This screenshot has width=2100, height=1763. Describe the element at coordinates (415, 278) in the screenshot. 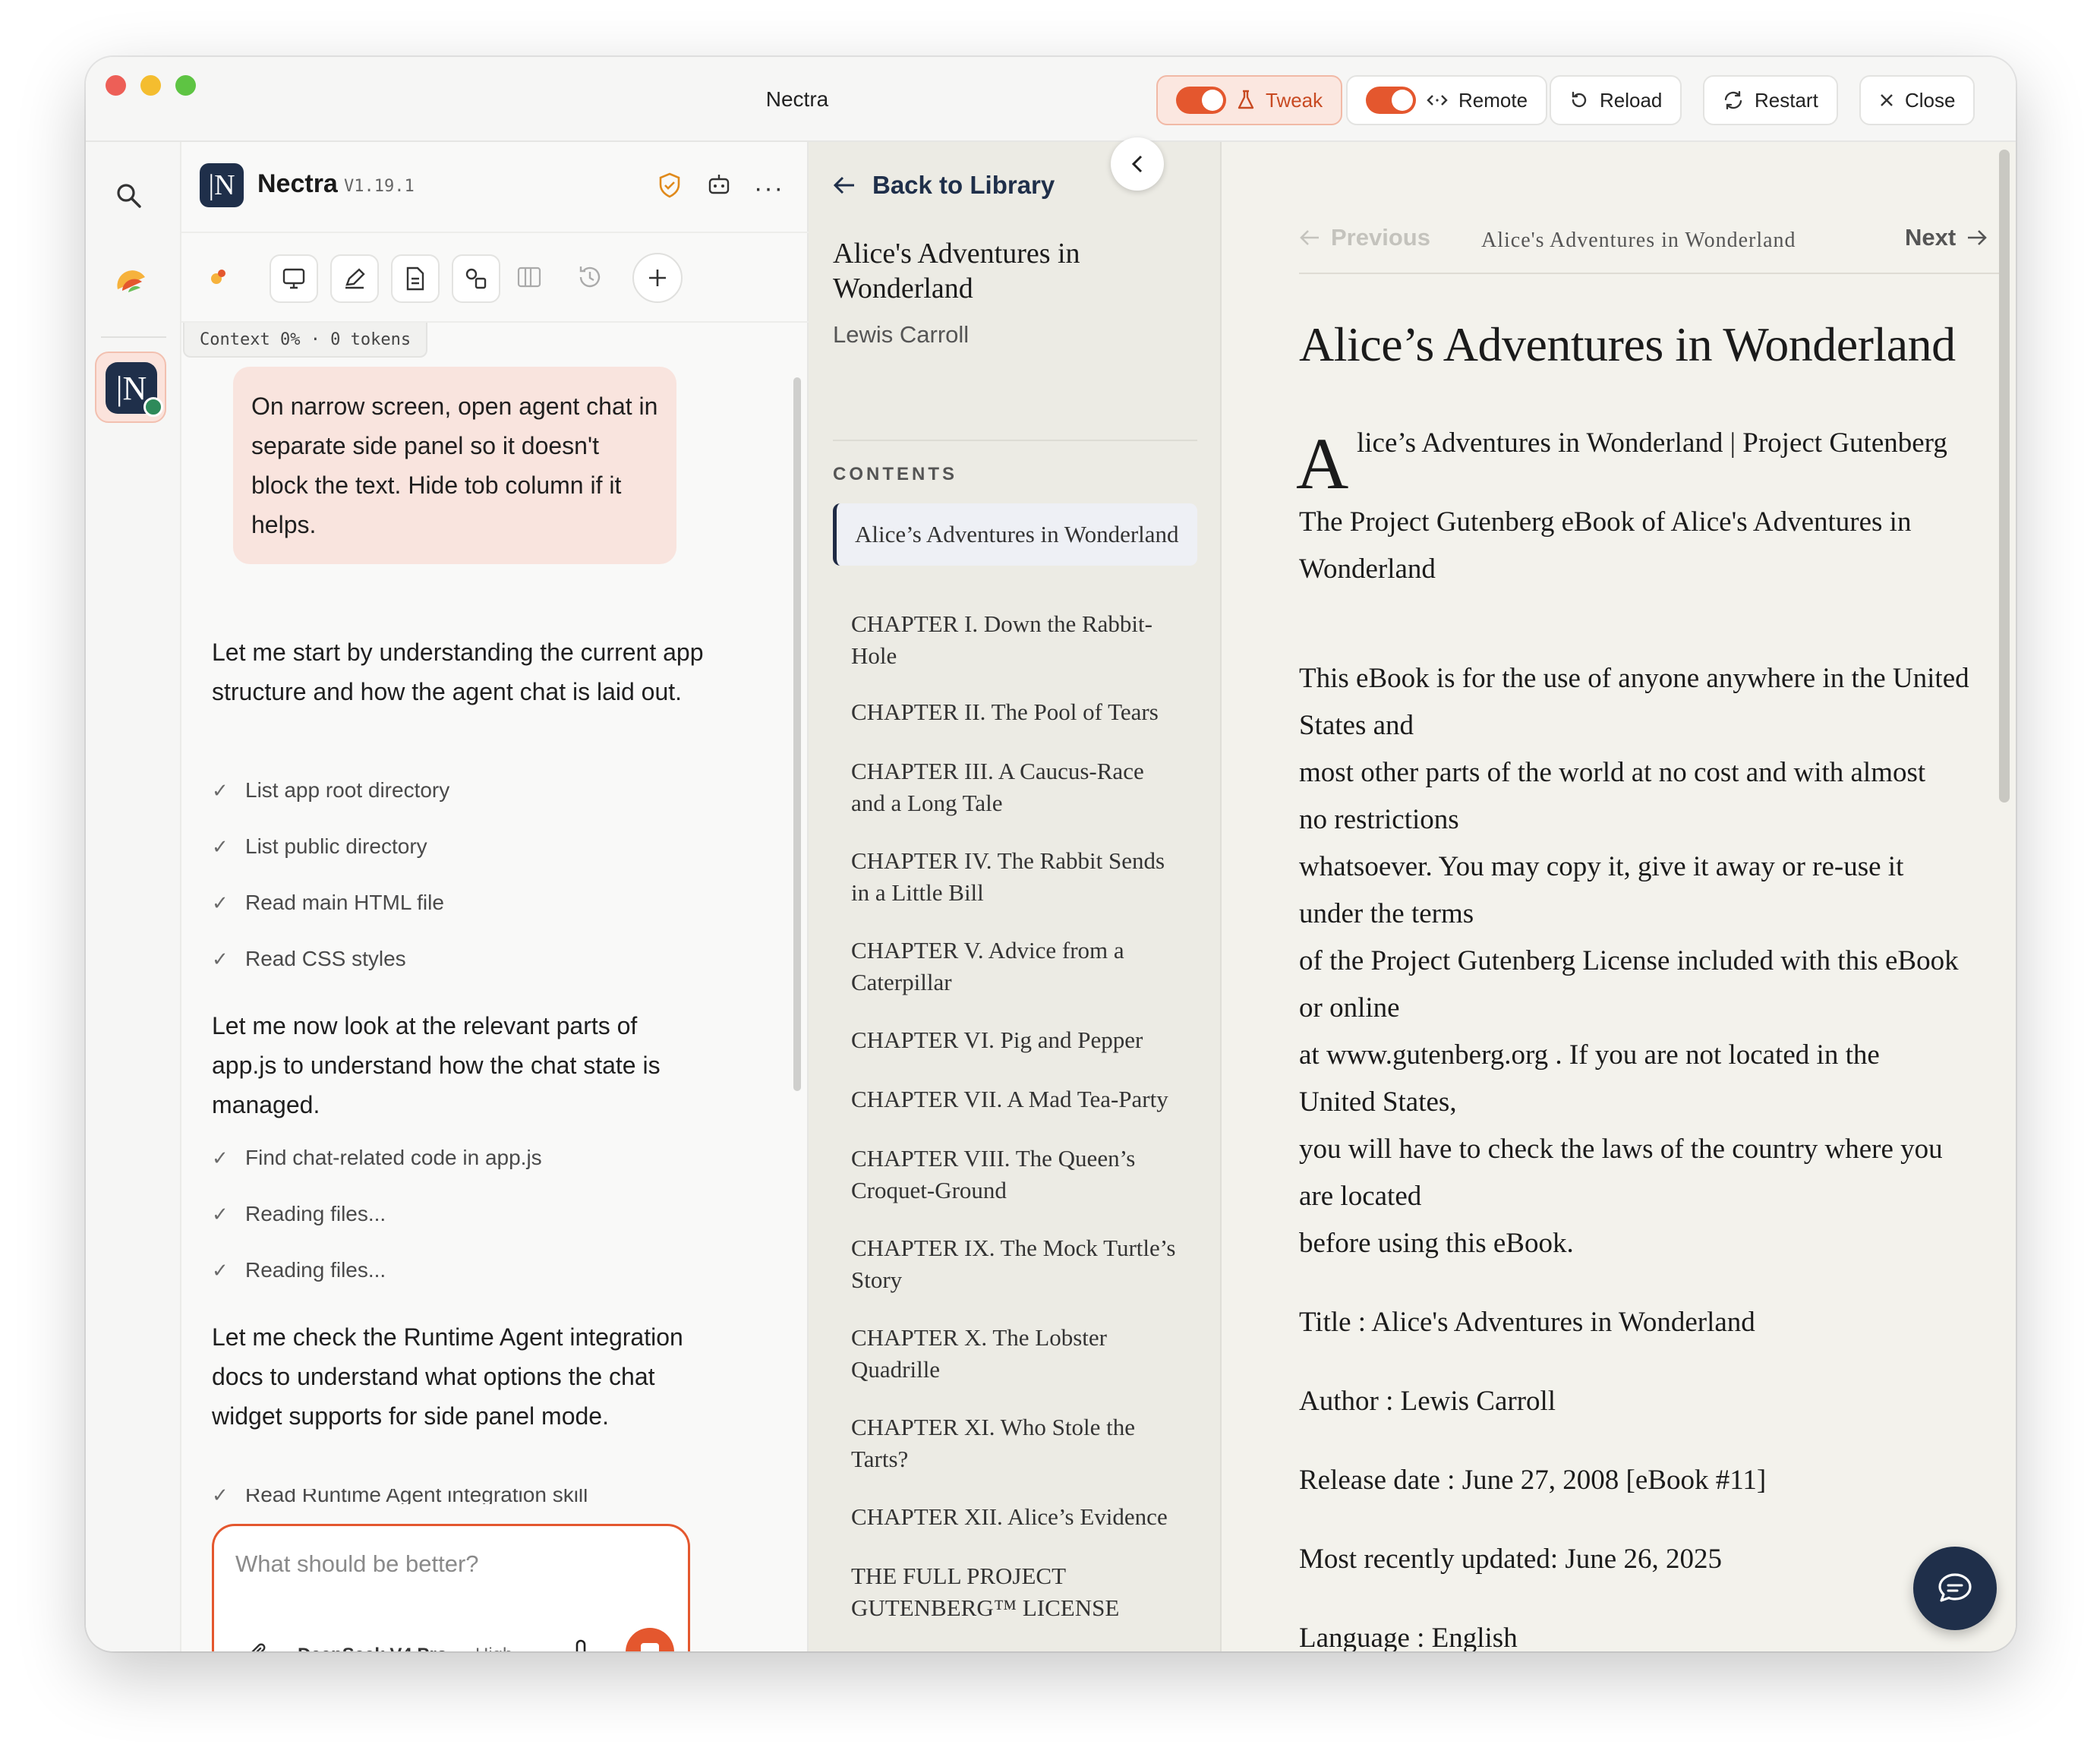

I see `document-icon` at that location.